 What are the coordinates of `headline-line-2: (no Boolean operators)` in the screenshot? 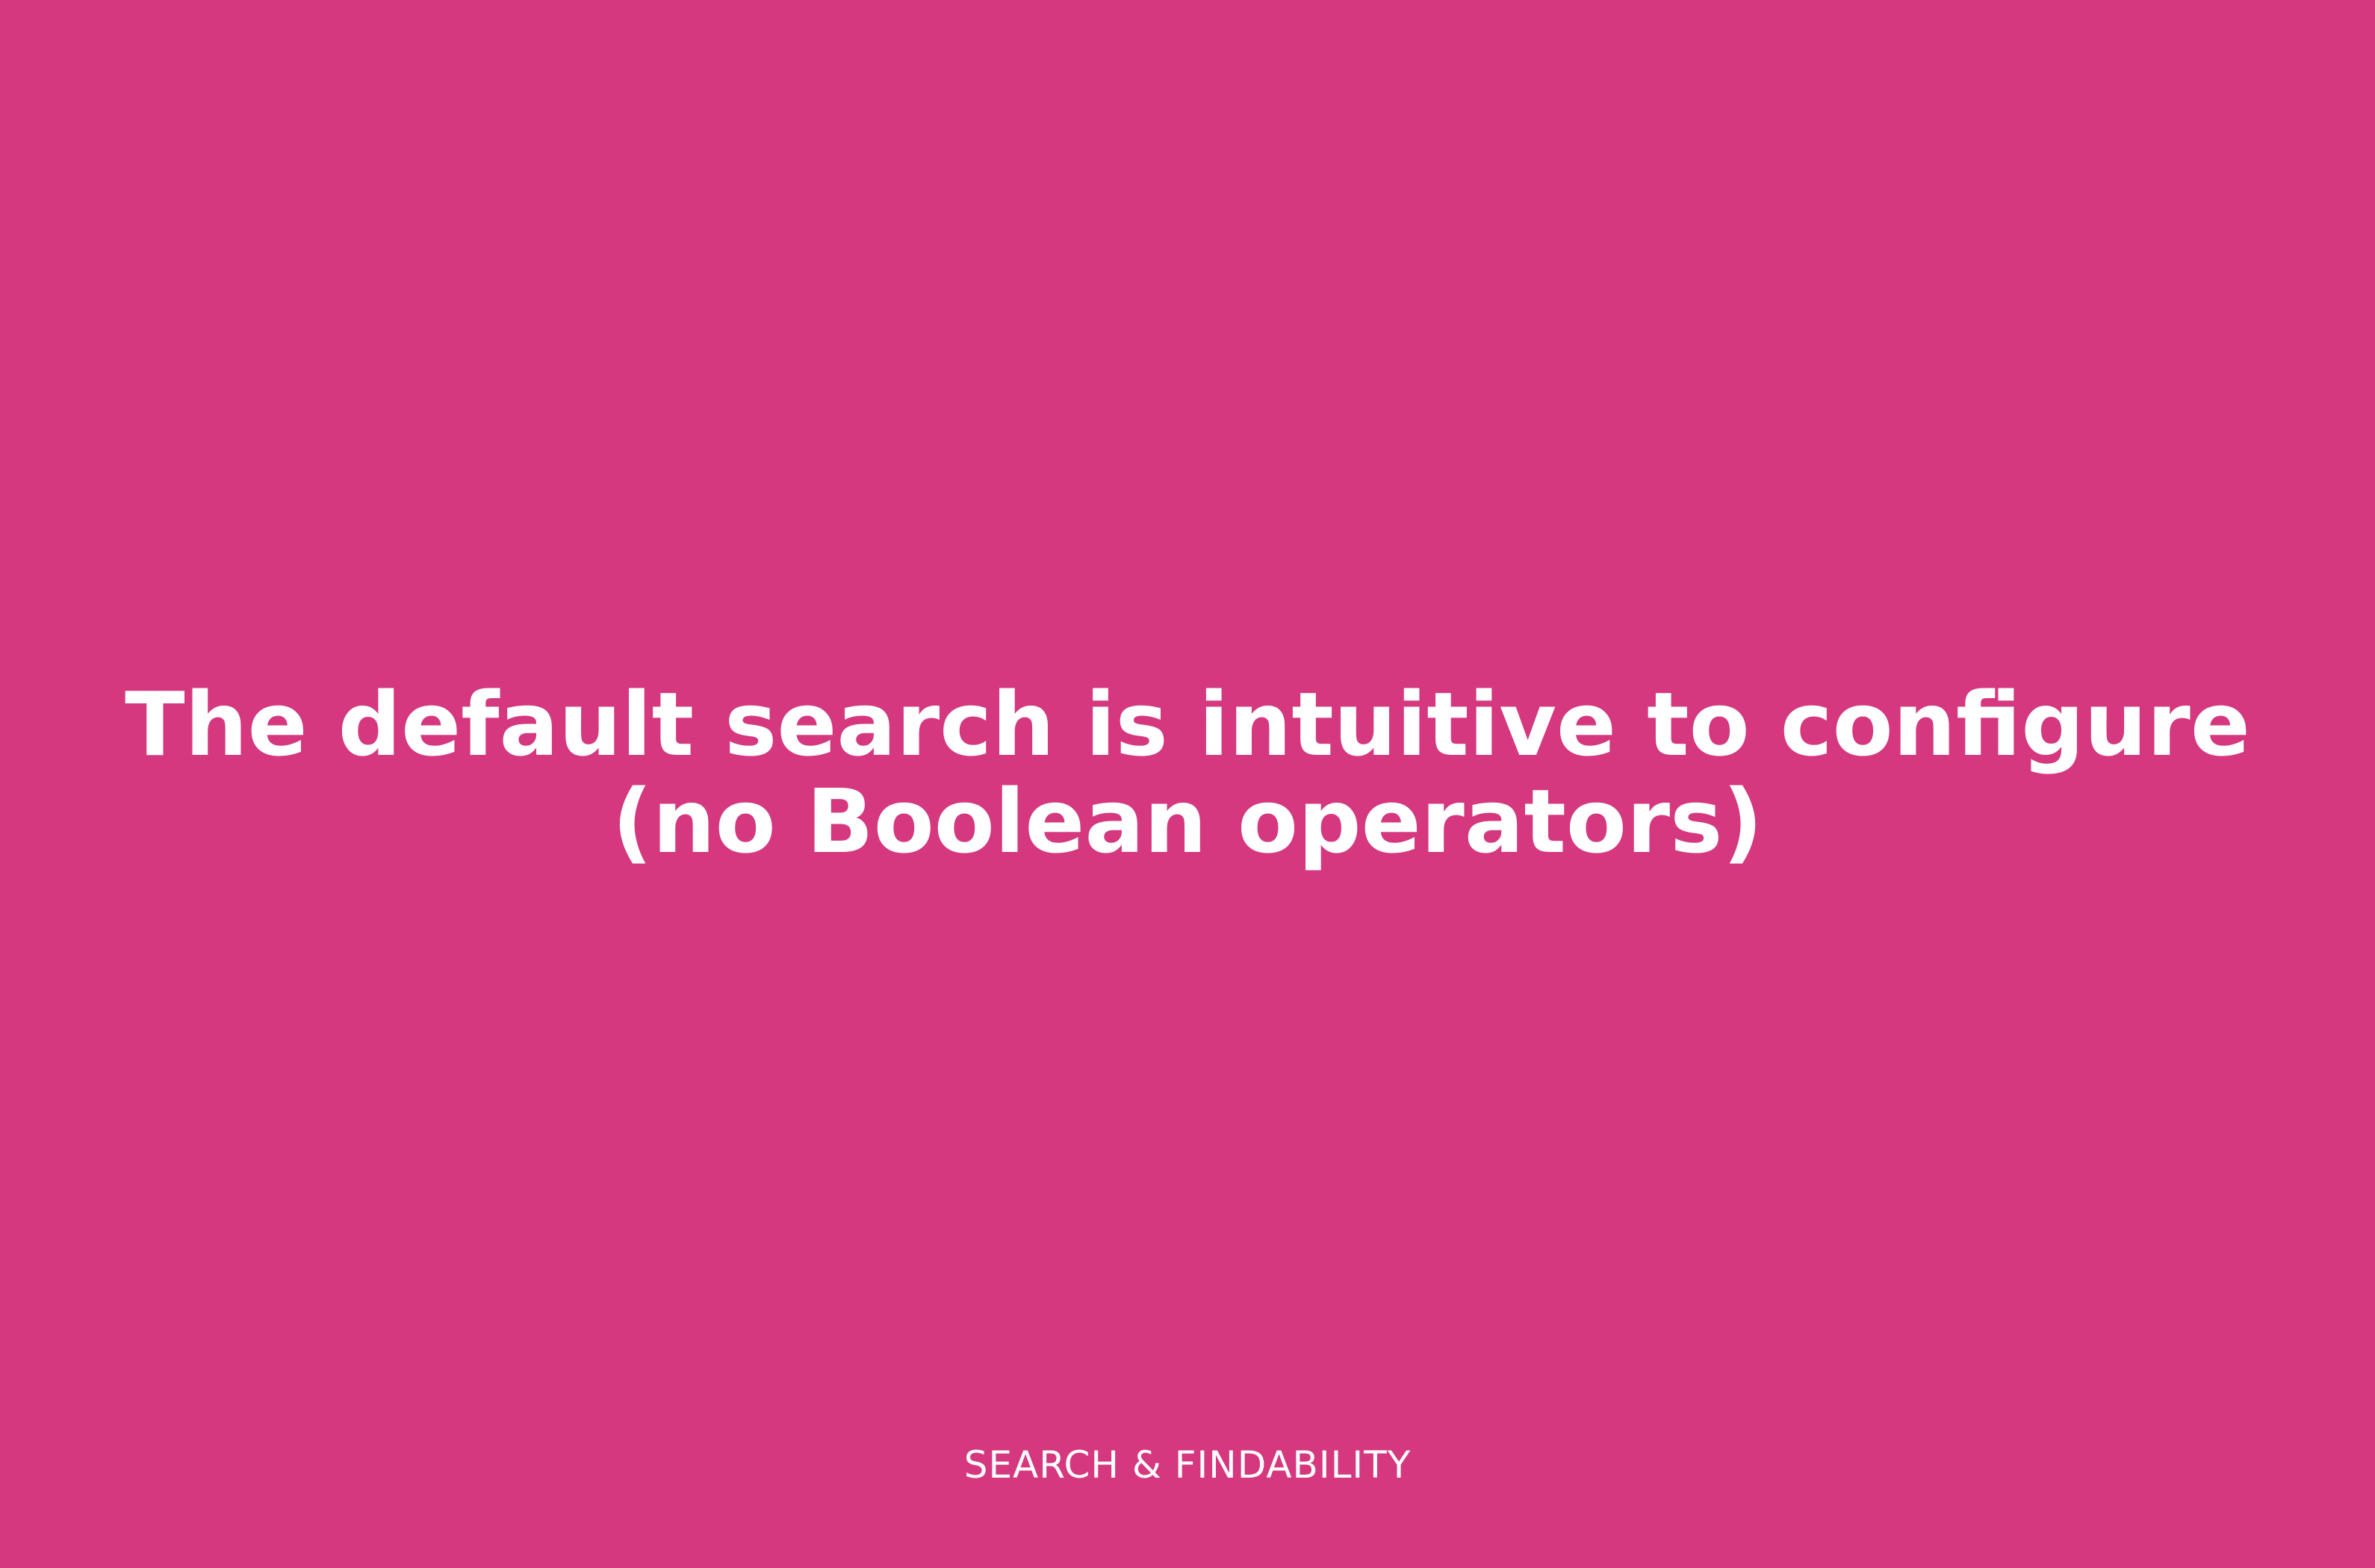 It's located at (1187, 821).